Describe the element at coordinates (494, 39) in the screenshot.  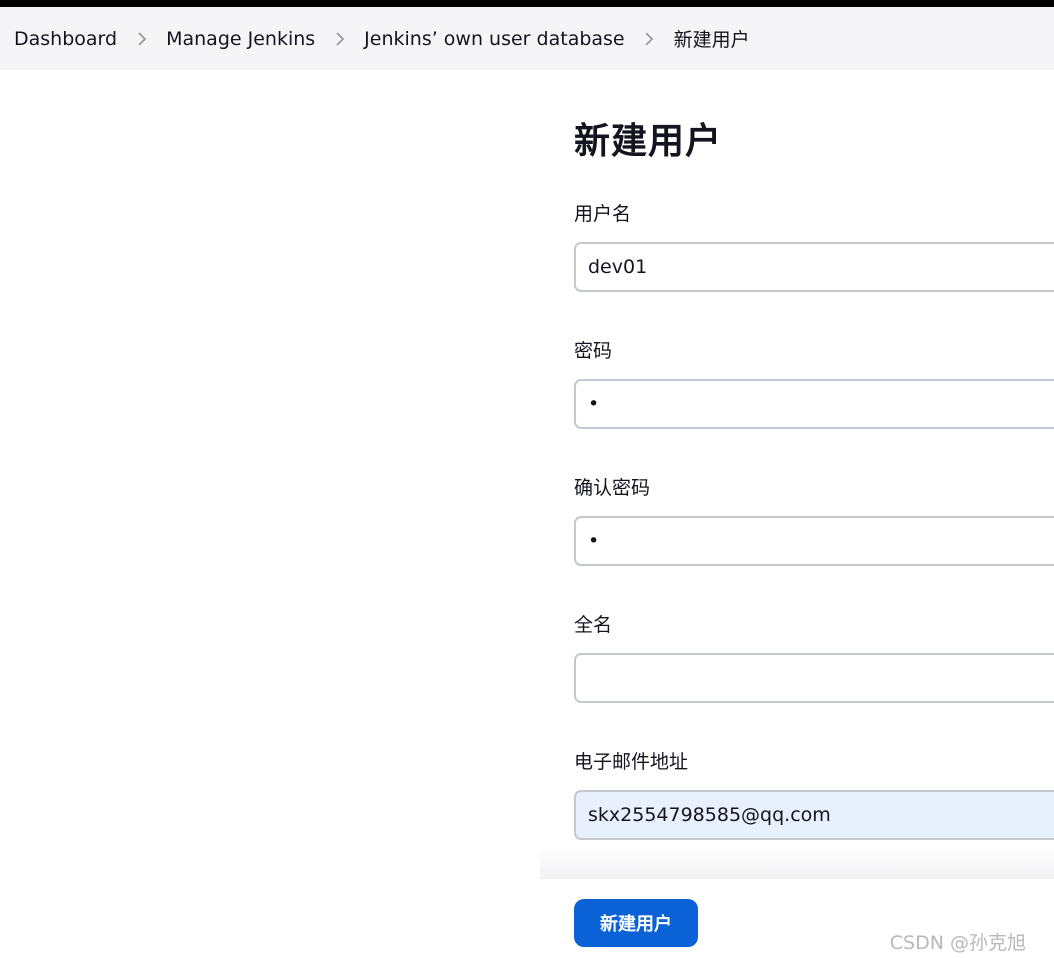
I see `breadcrumb-user-database: Jenkins’ own user database` at that location.